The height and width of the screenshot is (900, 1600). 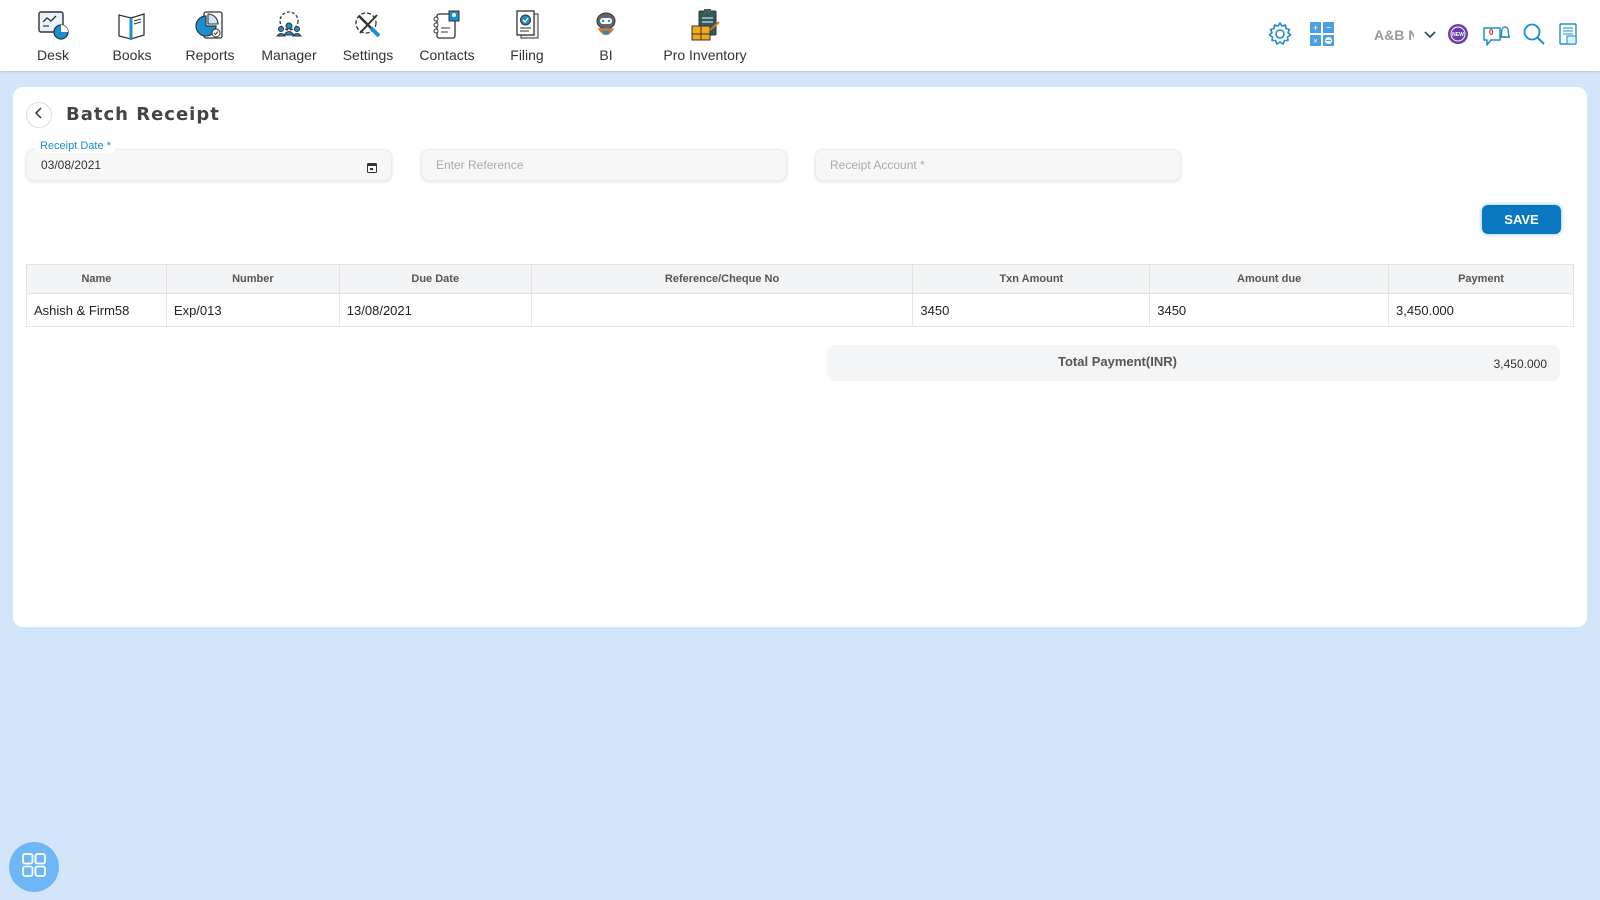 I want to click on desk-icon, so click(x=53, y=25).